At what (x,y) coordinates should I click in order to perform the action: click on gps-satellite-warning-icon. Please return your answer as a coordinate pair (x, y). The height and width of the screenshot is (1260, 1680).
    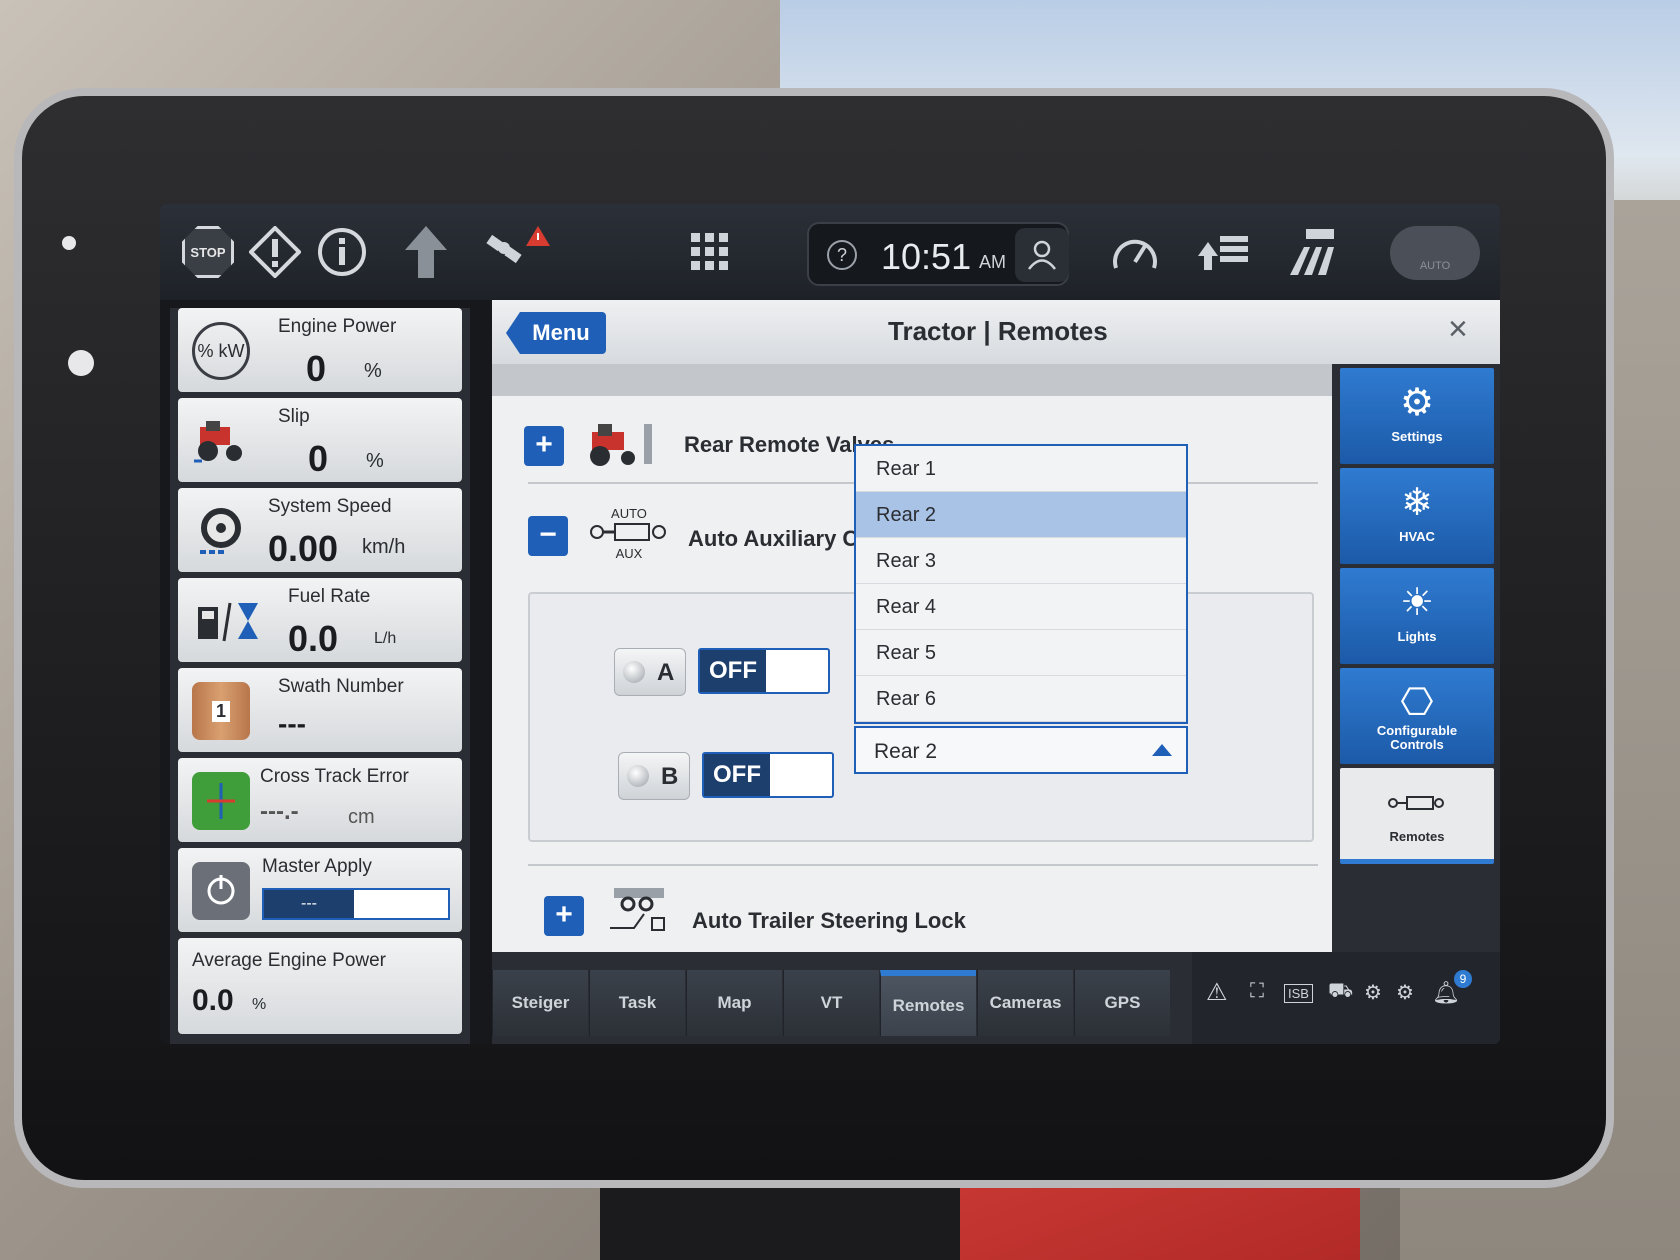
    Looking at the image, I should click on (517, 252).